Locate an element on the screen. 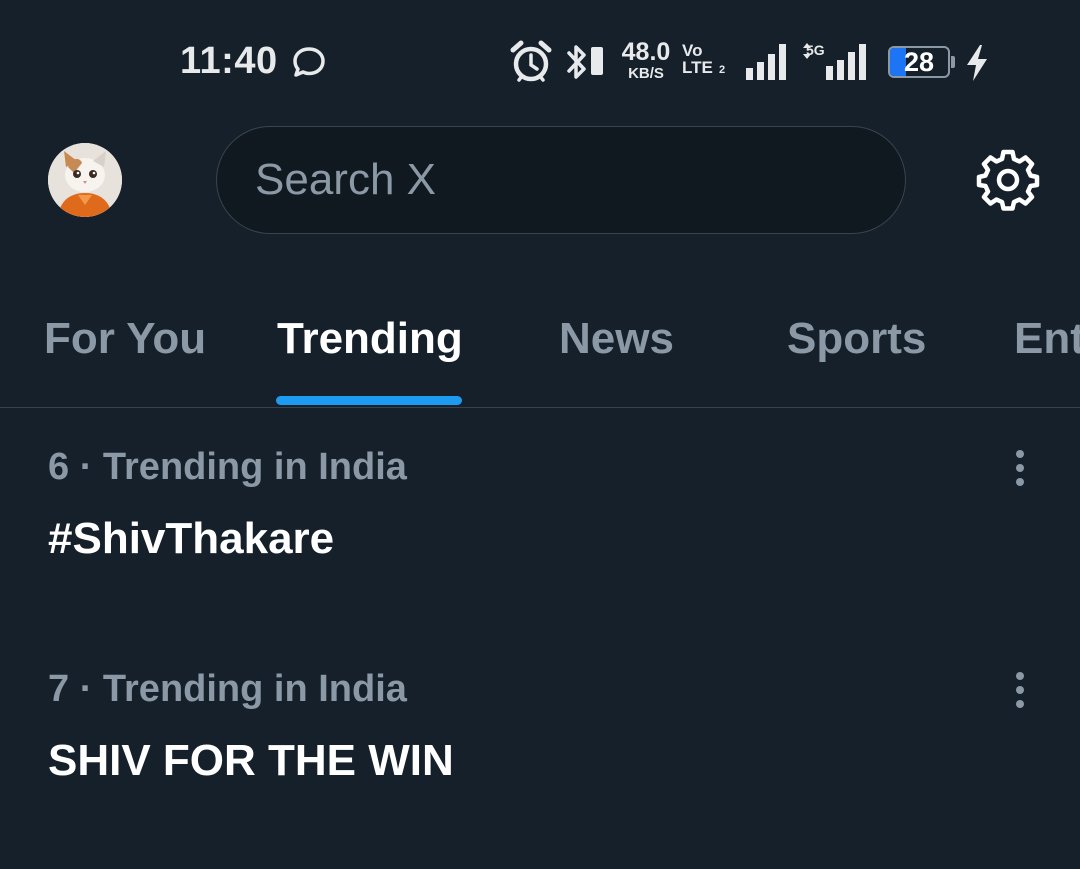 This screenshot has height=869, width=1080. tab-sports: Sports is located at coordinates (856, 339).